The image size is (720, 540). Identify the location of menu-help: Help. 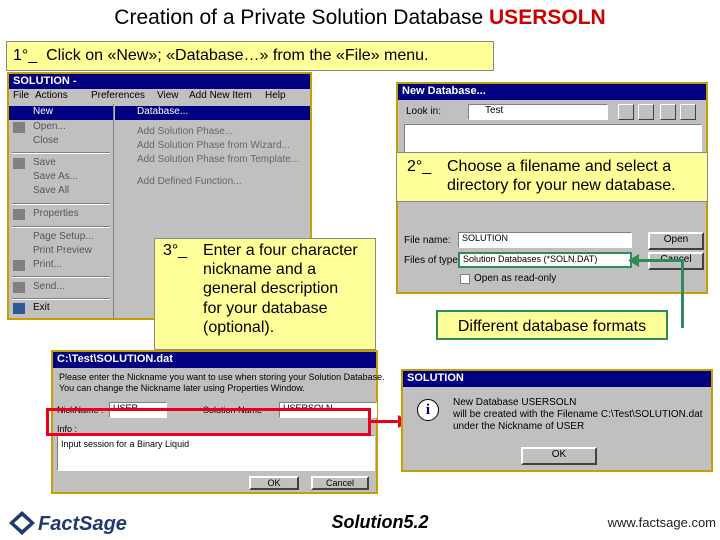
(275, 95).